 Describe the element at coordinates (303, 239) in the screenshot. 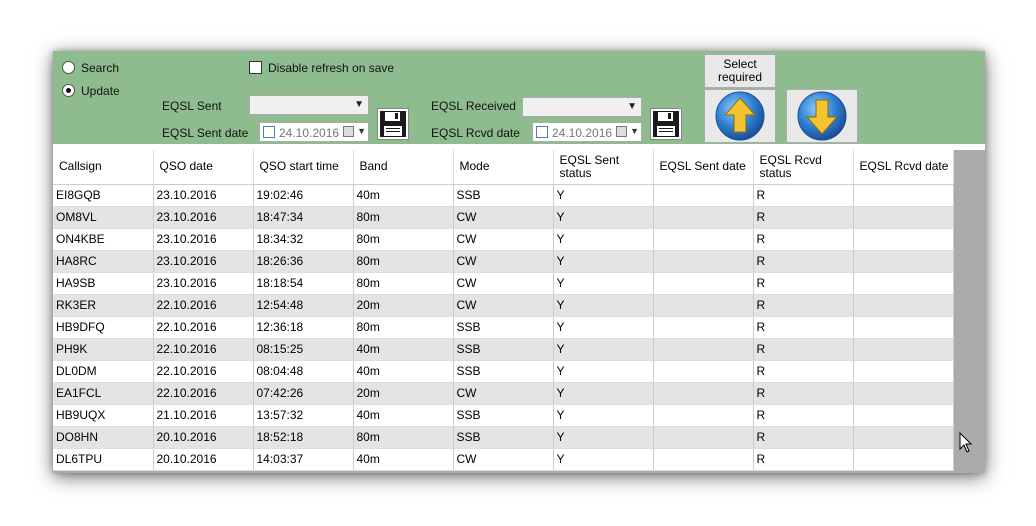

I see `table-cell: 18:34:32` at that location.